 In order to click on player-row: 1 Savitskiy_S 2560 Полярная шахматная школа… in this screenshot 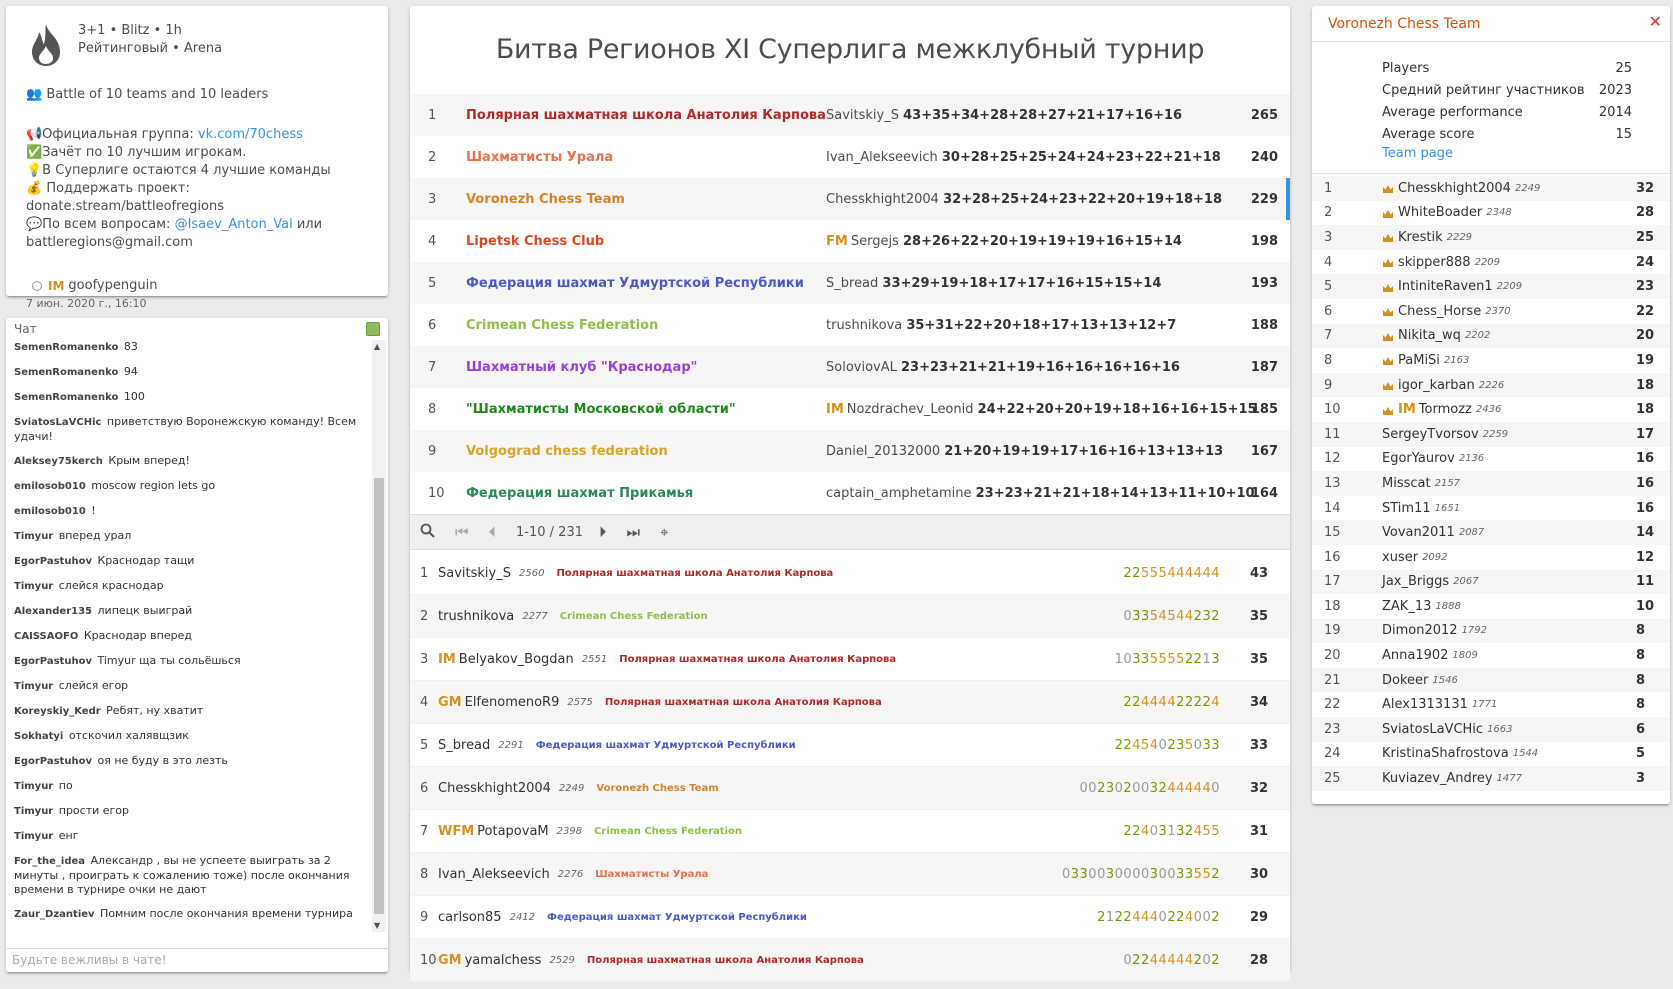, I will do `click(850, 573)`.